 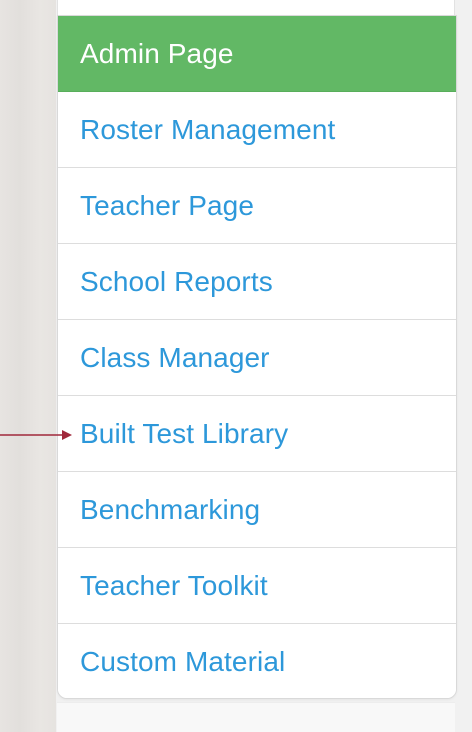 What do you see at coordinates (170, 509) in the screenshot?
I see `menu-item-label: Benchmarking` at bounding box center [170, 509].